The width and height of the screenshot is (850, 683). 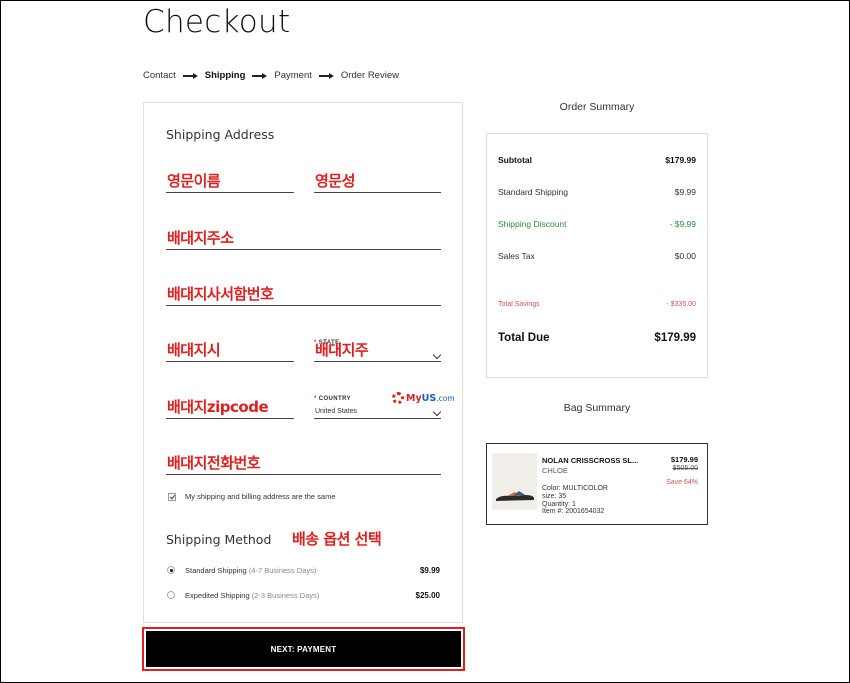 I want to click on shipping-option-annotation: 배송 옵션 선택, so click(x=337, y=539).